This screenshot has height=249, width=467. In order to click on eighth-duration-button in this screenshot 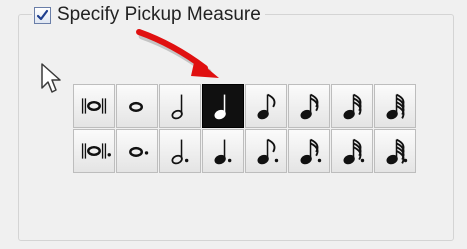, I will do `click(266, 106)`.